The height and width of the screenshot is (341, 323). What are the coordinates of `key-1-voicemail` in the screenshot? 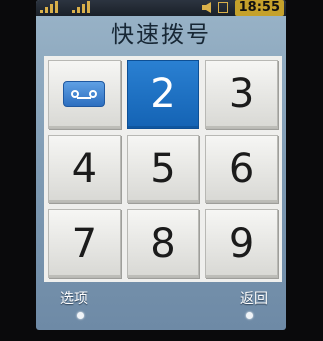 It's located at (84, 94).